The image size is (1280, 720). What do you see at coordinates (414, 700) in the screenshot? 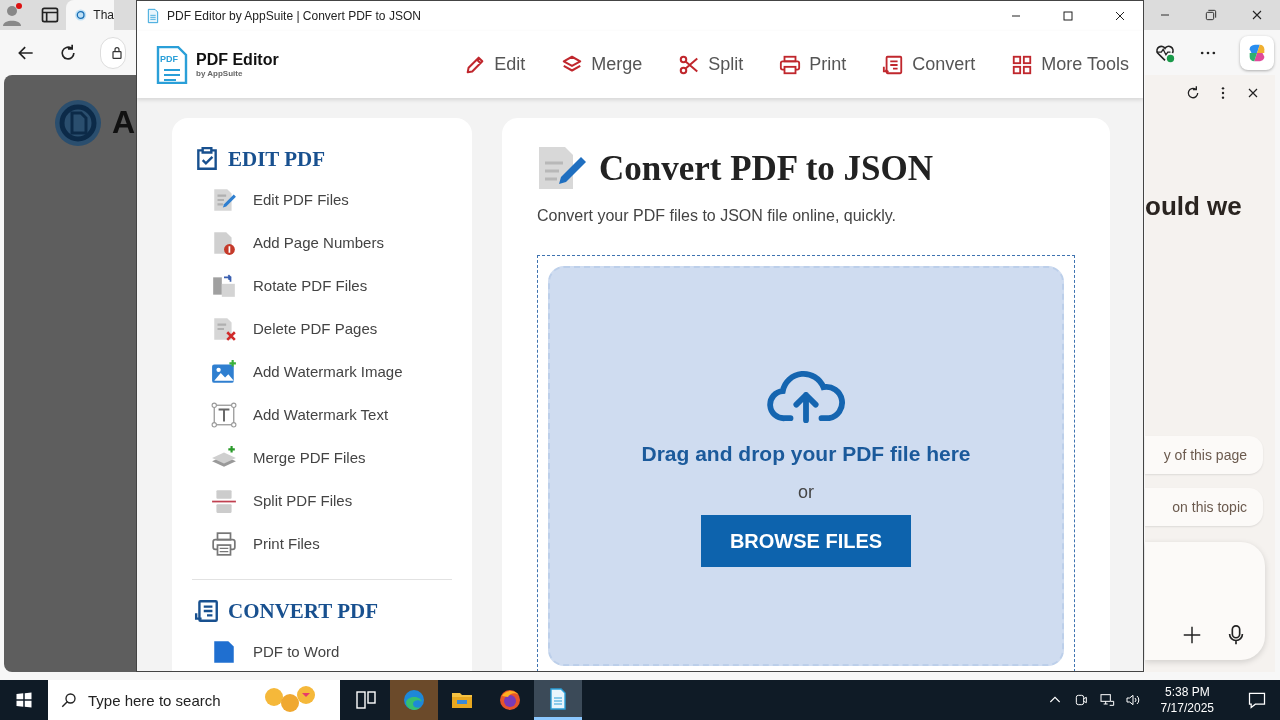
I see `edge-browser-icon` at bounding box center [414, 700].